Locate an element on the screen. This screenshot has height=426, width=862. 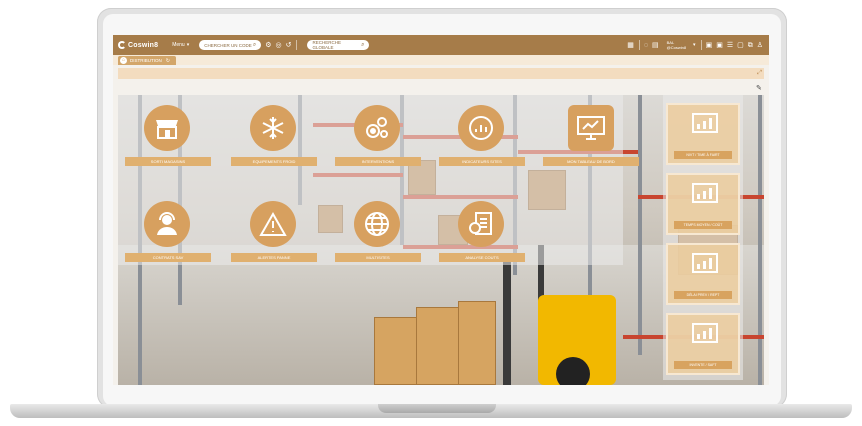
cost-report-icon is located at coordinates (481, 224).